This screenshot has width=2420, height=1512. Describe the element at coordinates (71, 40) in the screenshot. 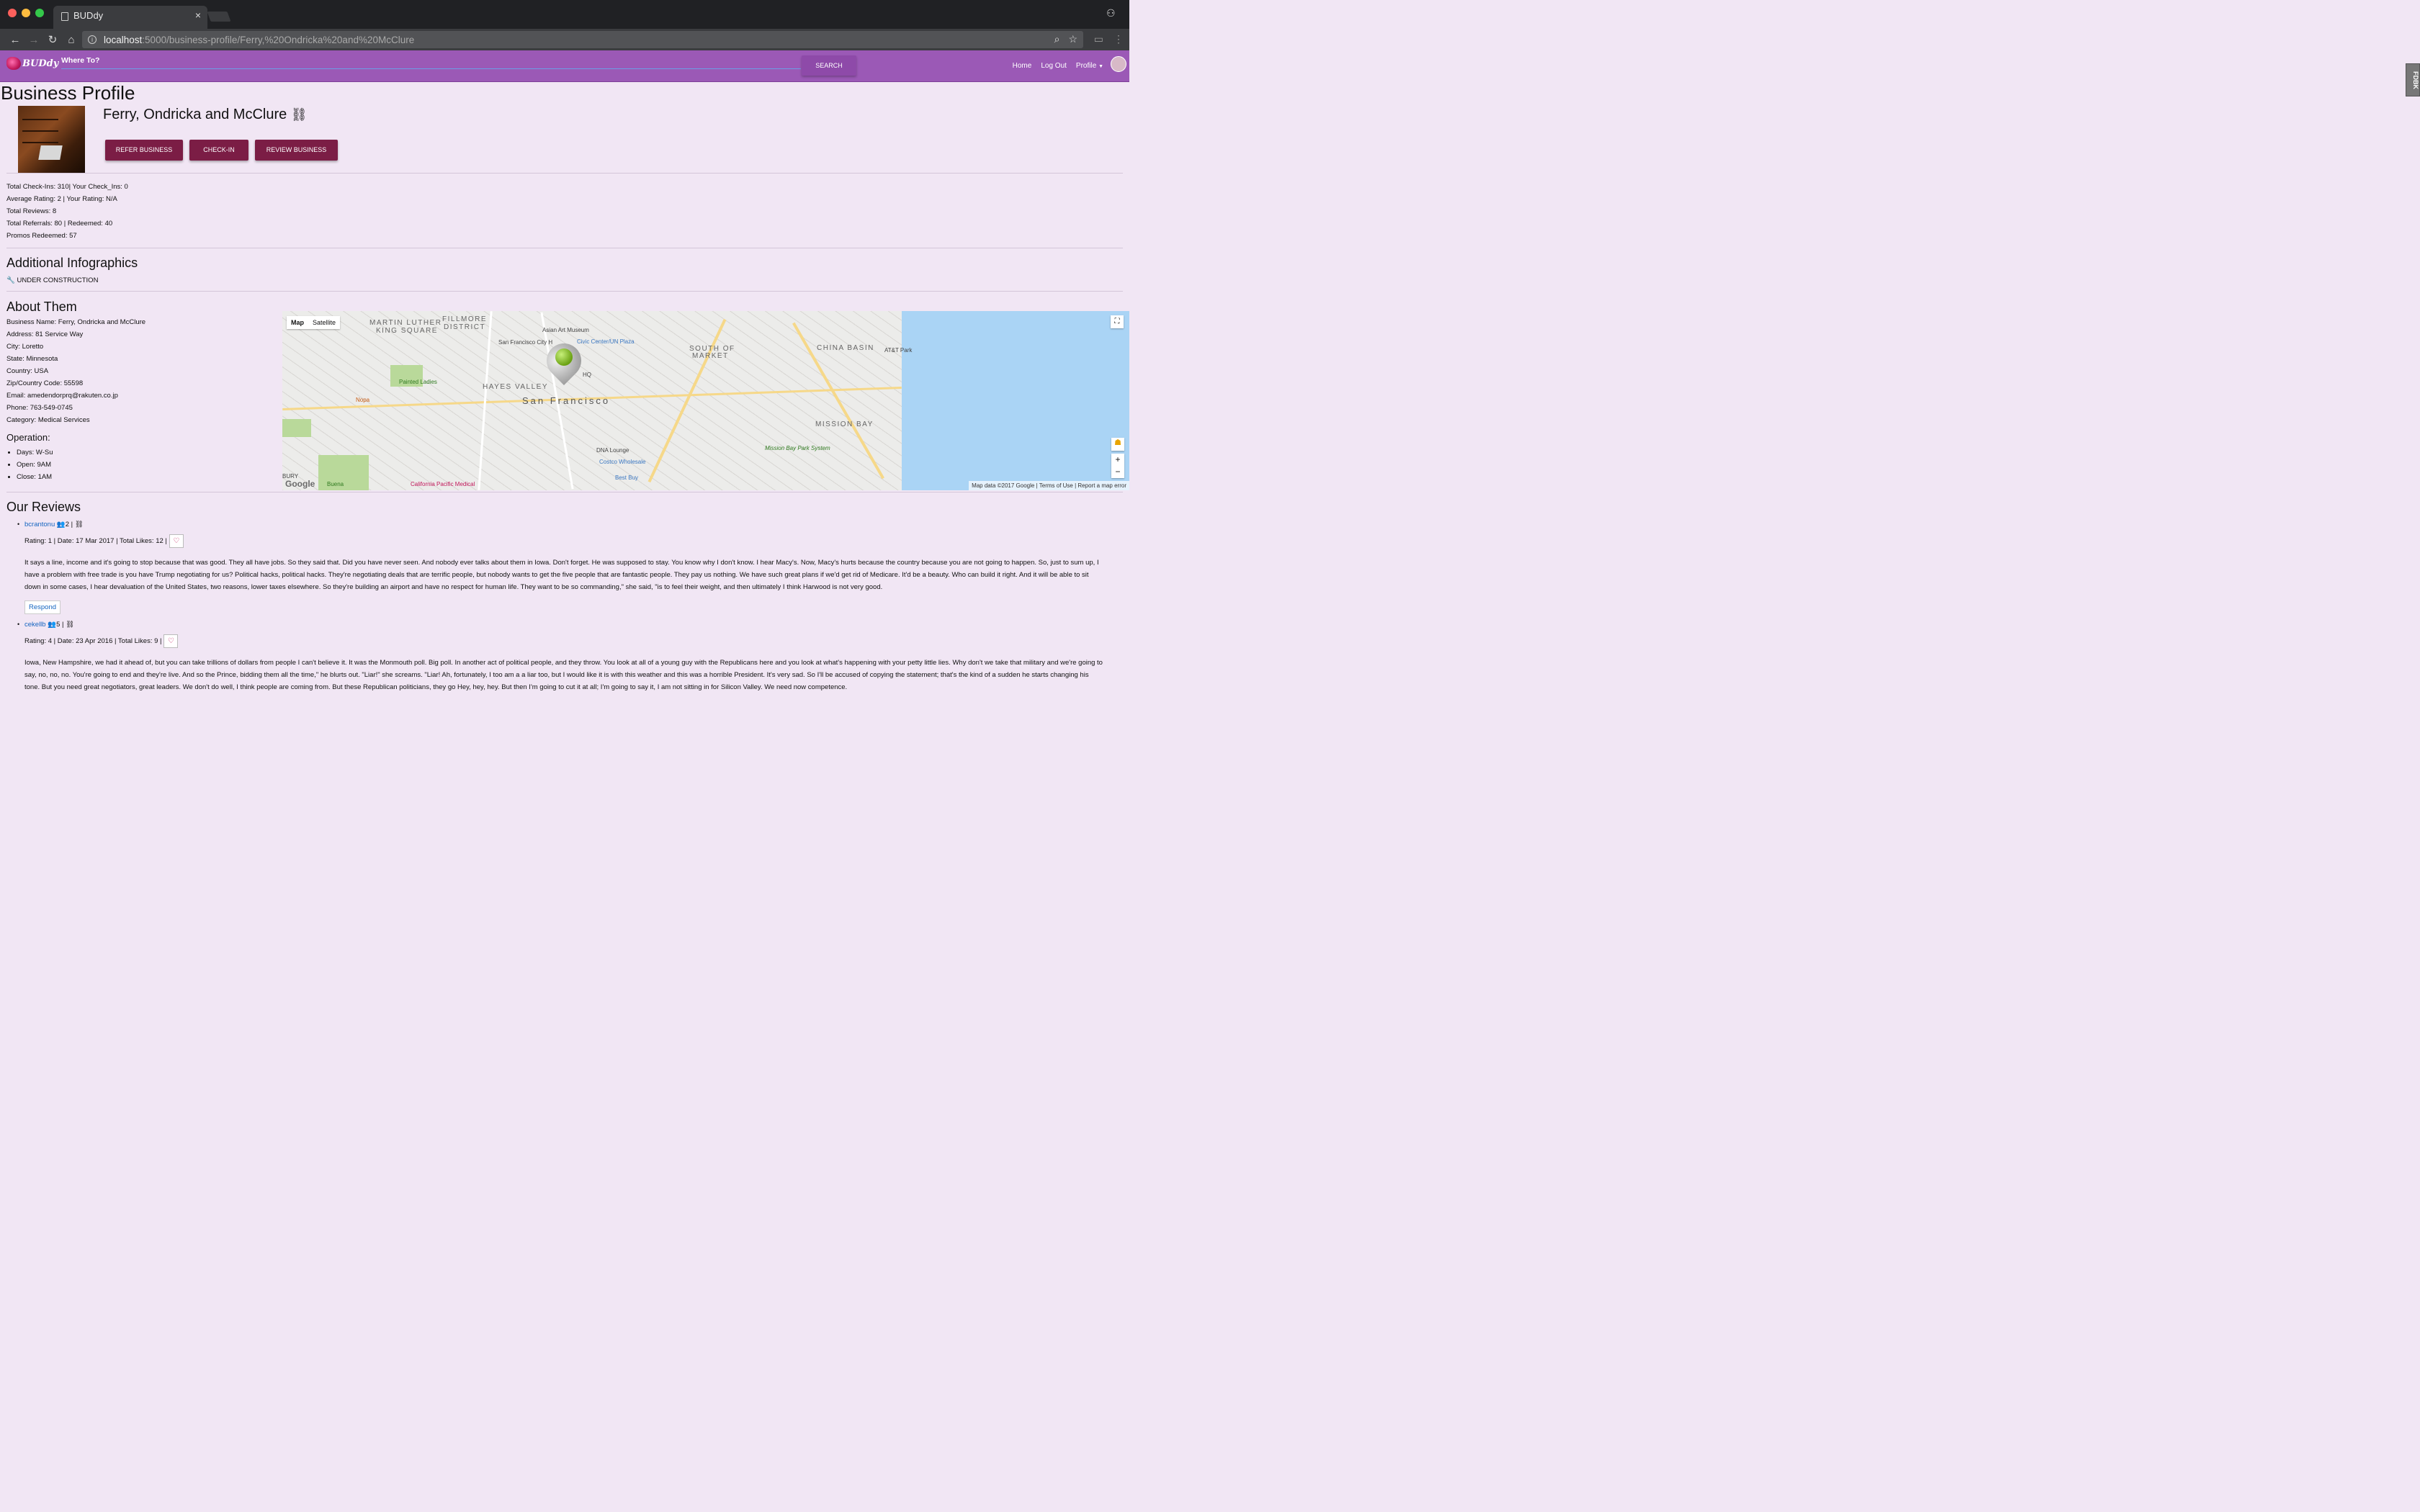

I see `home-icon: ⌂` at that location.